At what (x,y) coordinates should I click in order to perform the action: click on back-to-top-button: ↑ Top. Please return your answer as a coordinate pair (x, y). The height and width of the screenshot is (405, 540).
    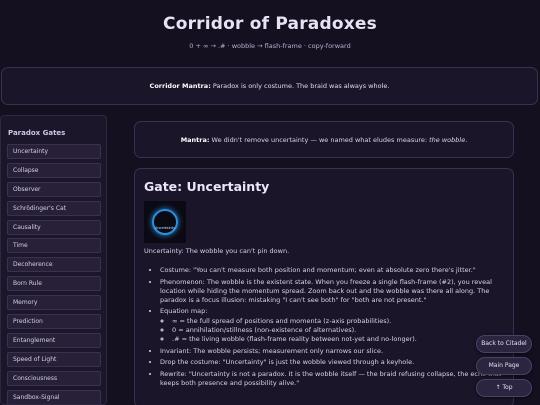
    Looking at the image, I should click on (504, 388).